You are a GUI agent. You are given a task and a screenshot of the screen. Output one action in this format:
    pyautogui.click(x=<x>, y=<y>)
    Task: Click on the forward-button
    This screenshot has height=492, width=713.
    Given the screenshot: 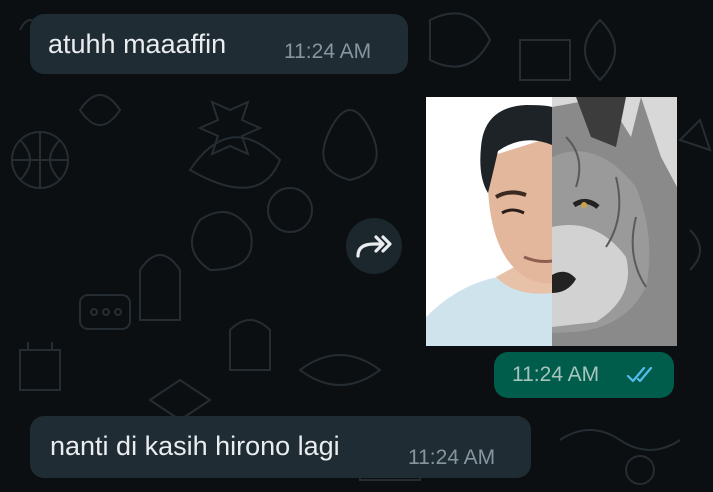 What is the action you would take?
    pyautogui.click(x=374, y=246)
    